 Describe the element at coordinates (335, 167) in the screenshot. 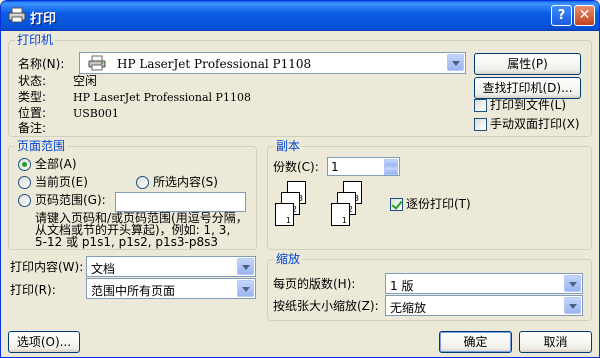

I see `copies-count-value: 1` at that location.